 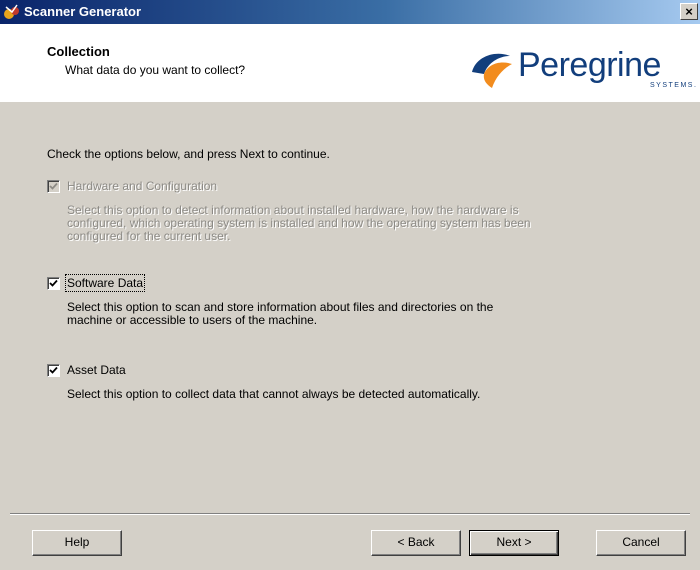 I want to click on next-button: Next >, so click(x=514, y=543).